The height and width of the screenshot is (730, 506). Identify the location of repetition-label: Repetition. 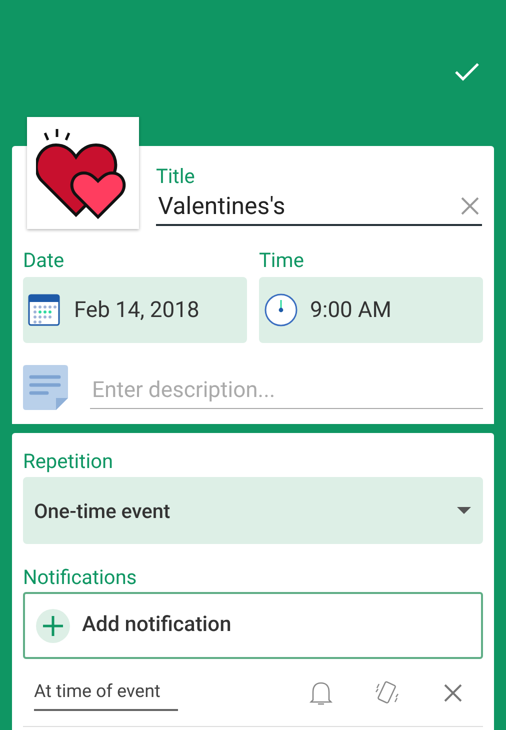
(68, 461).